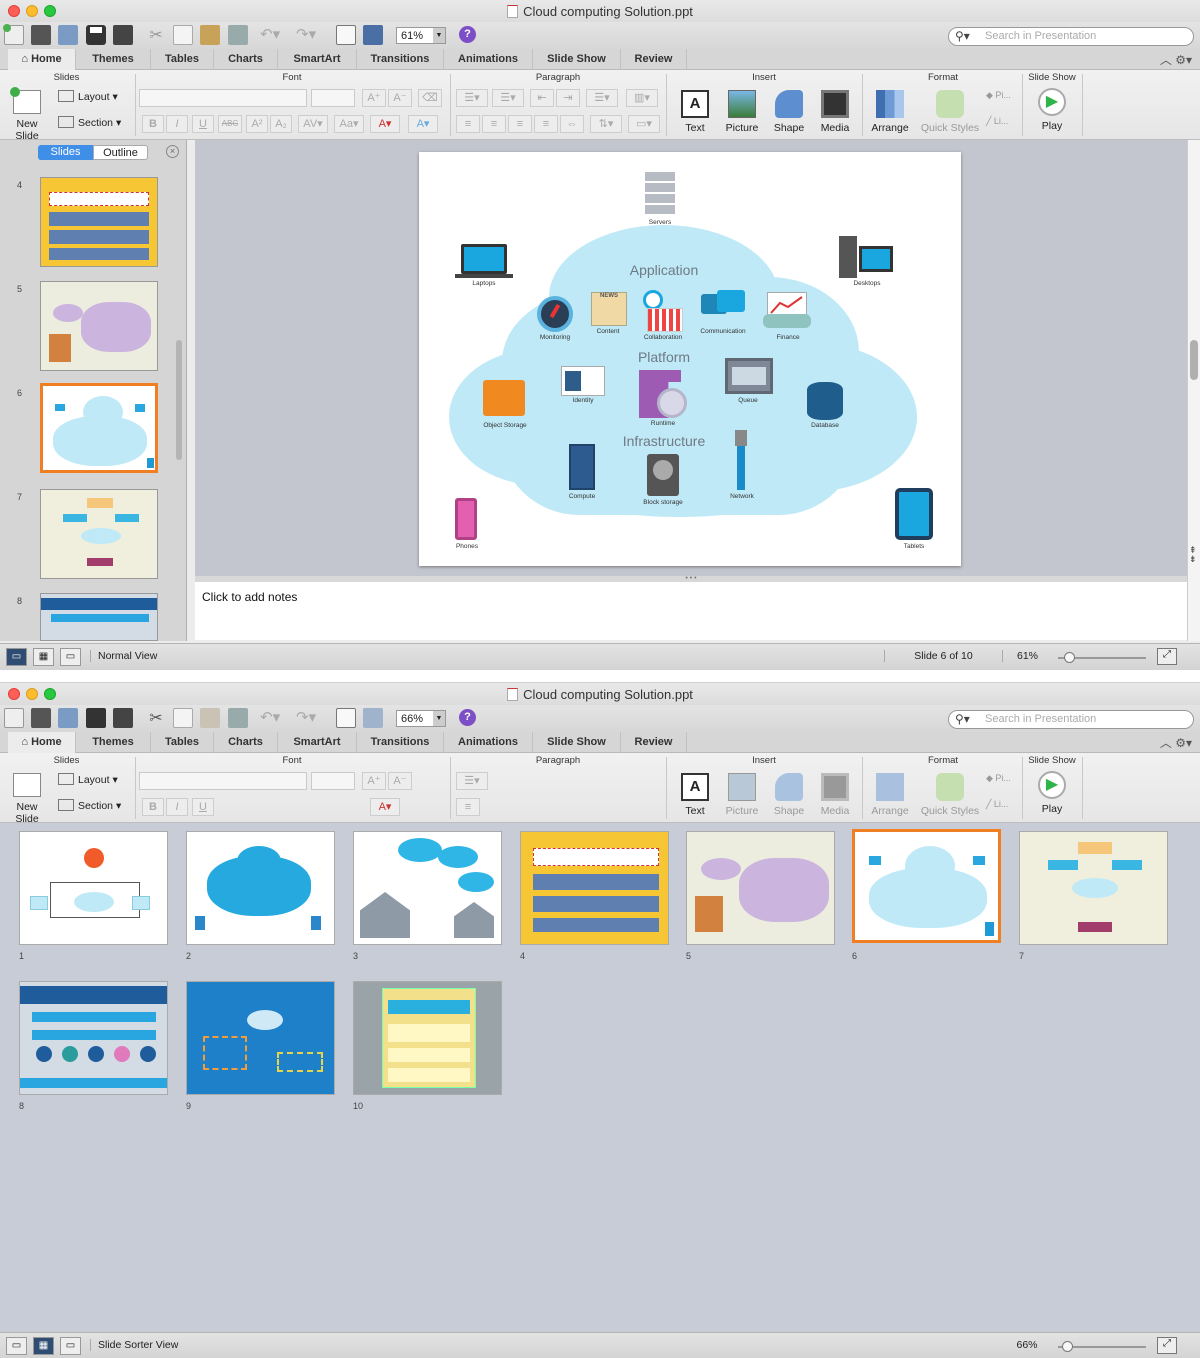  I want to click on line-spacing-button: ☰▾, so click(602, 98).